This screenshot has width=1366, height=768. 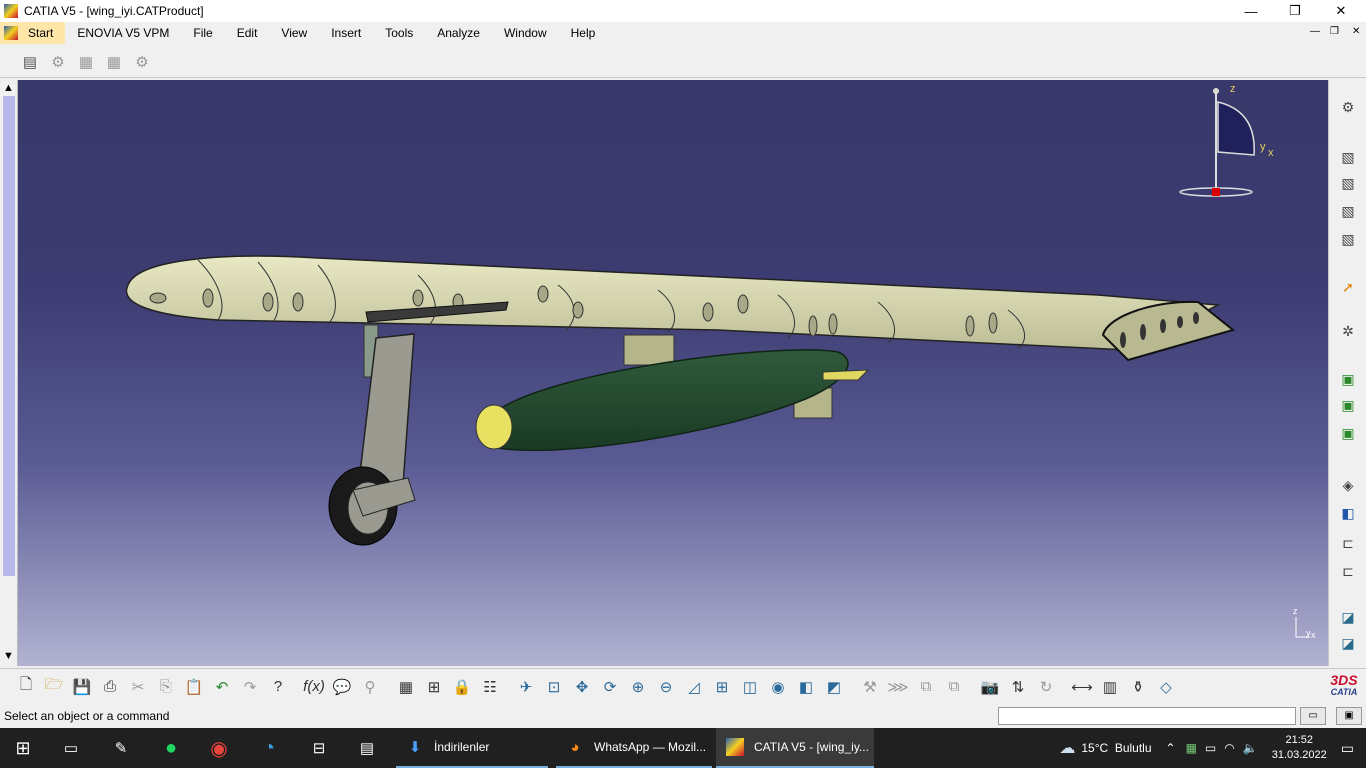 What do you see at coordinates (1315, 31) in the screenshot?
I see `doc-minimize-icon: —` at bounding box center [1315, 31].